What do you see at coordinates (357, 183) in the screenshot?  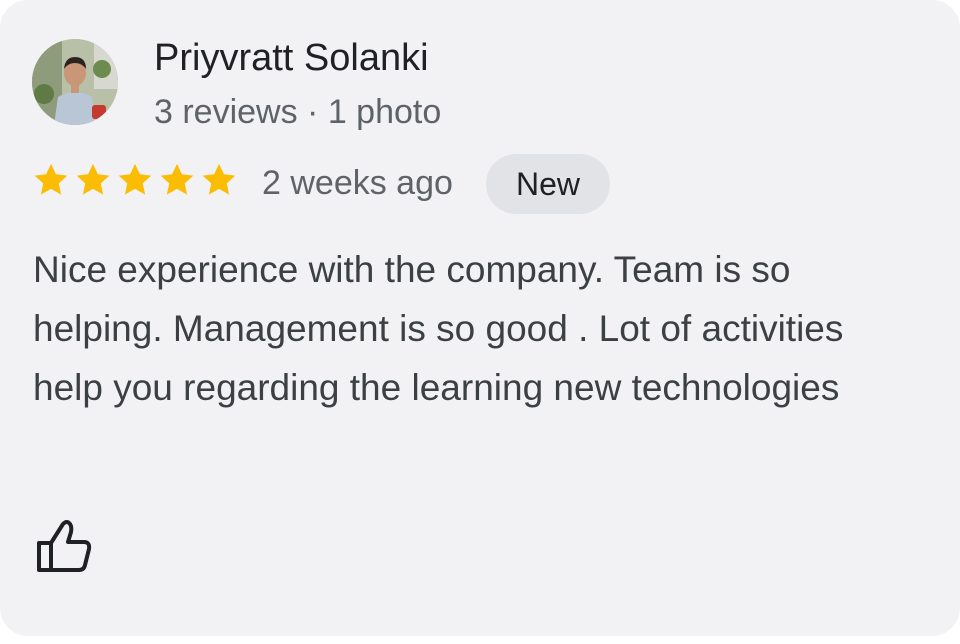 I see `review-time: 2 weeks ago` at bounding box center [357, 183].